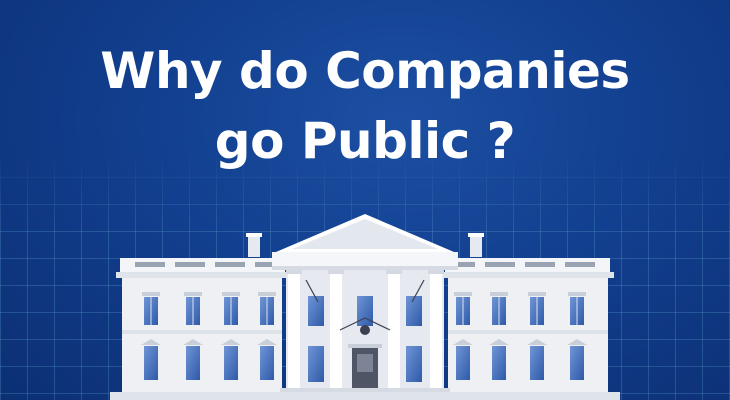 The image size is (730, 400). What do you see at coordinates (365, 330) in the screenshot?
I see `lantern-icon` at bounding box center [365, 330].